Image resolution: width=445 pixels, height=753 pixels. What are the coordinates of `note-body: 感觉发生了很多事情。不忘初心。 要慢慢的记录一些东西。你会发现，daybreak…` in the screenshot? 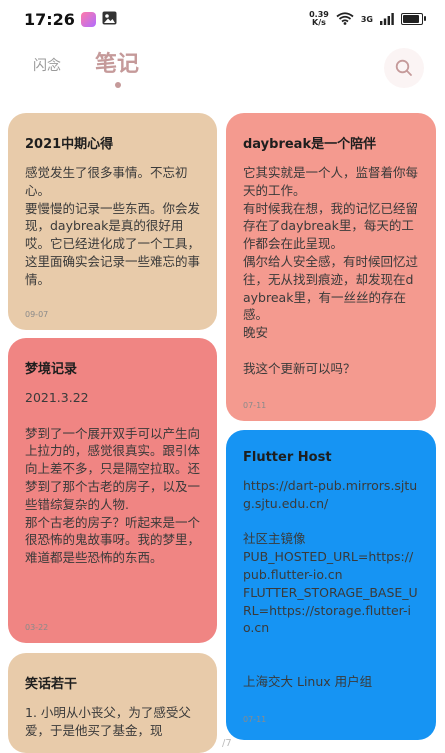 It's located at (113, 226).